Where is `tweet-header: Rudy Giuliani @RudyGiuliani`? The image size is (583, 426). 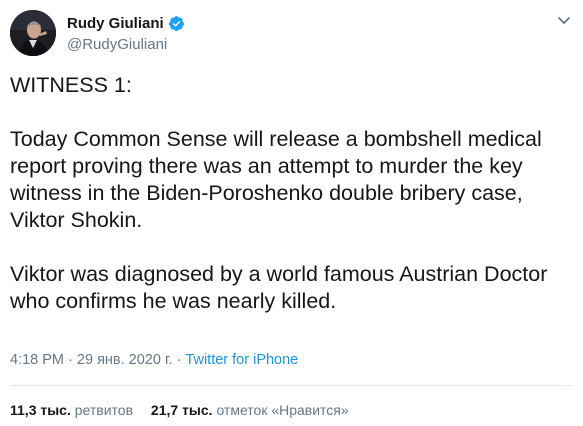 tweet-header: Rudy Giuliani @RudyGiuliani is located at coordinates (291, 33).